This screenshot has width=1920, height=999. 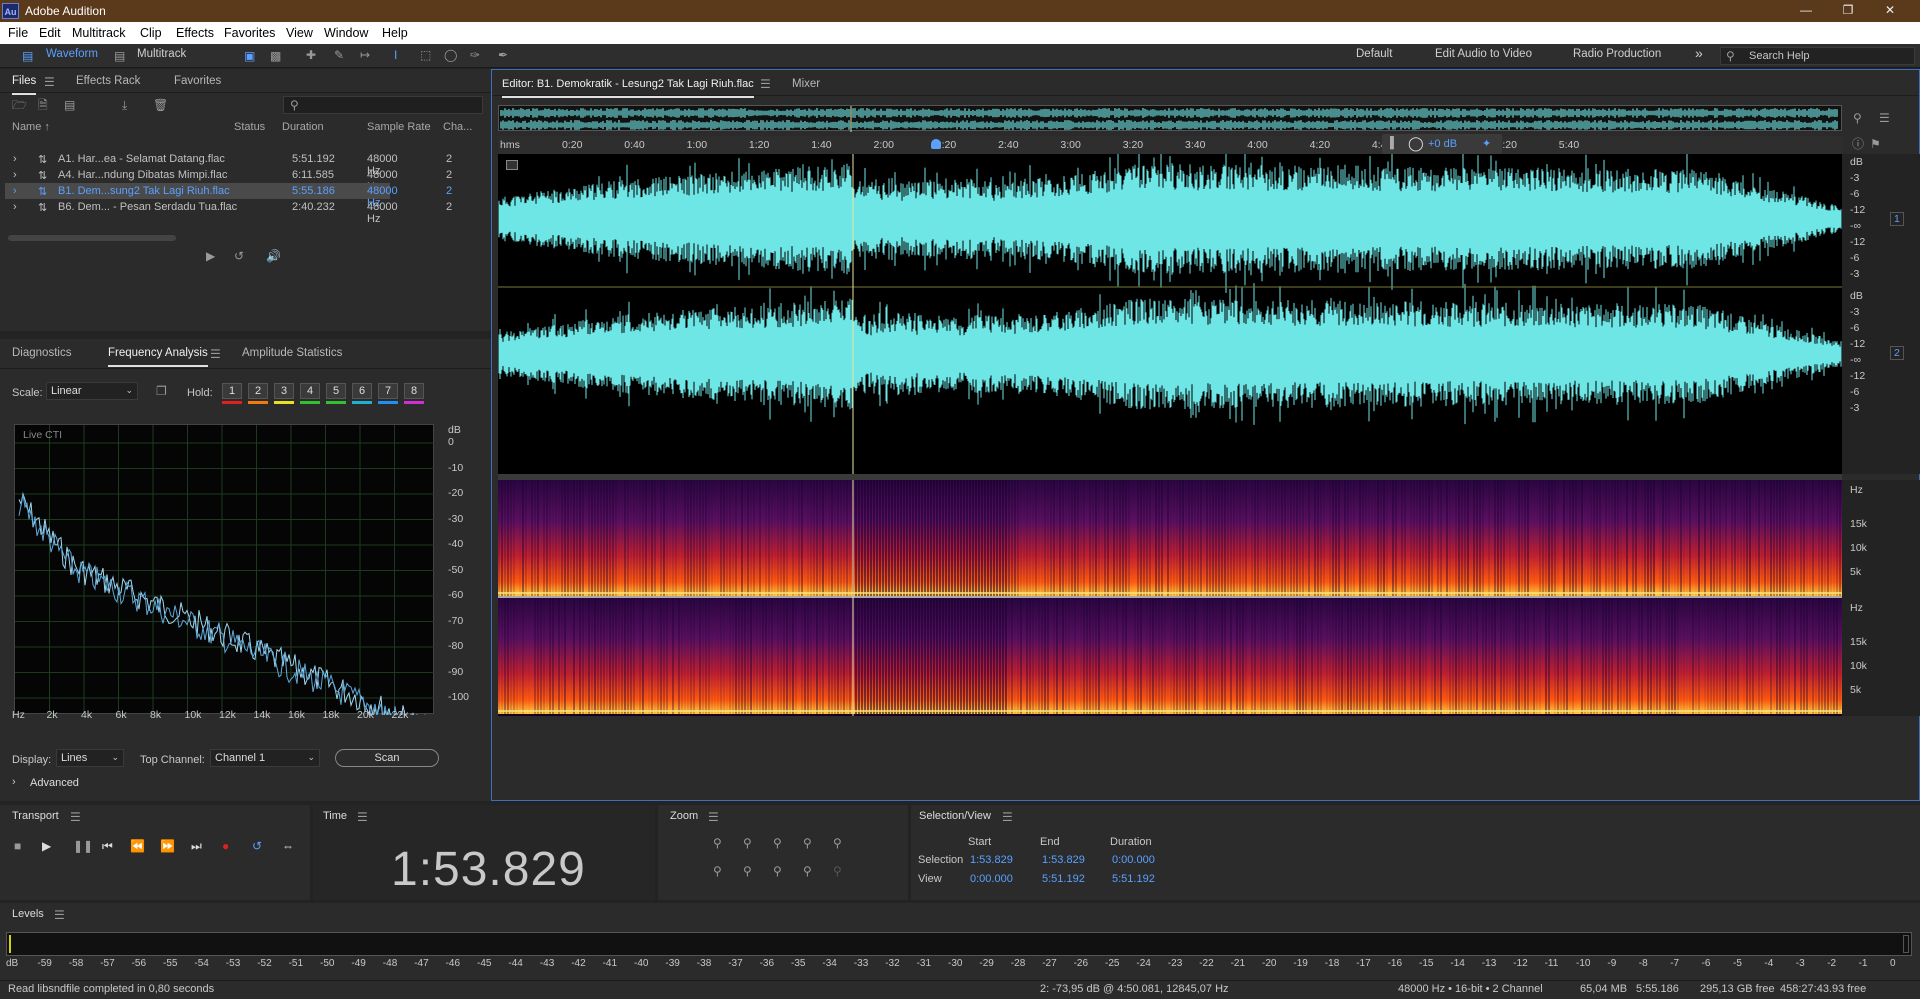 What do you see at coordinates (107, 846) in the screenshot?
I see `skip-to-start-icon: ⏮` at bounding box center [107, 846].